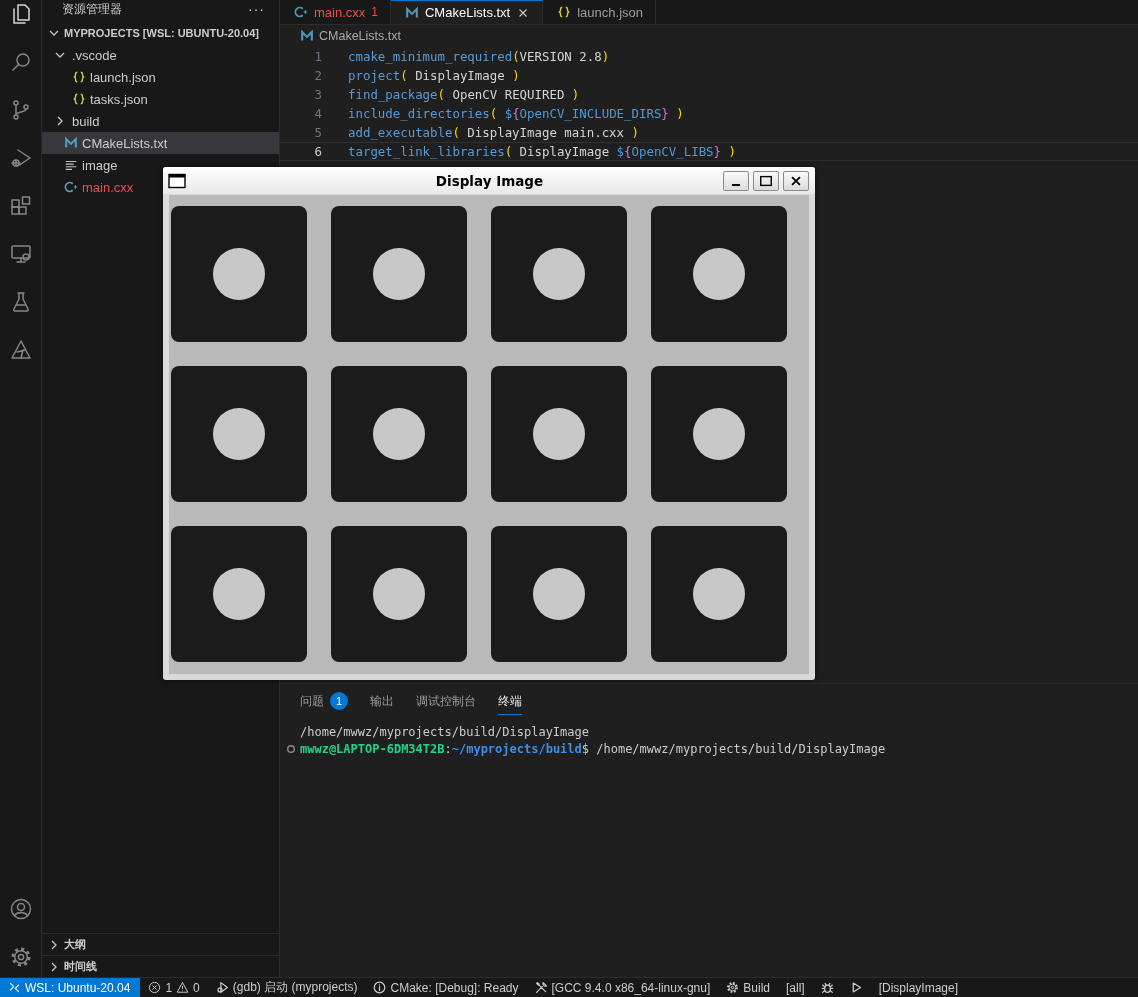 This screenshot has height=997, width=1138. Describe the element at coordinates (795, 987) in the screenshot. I see `status-item: [all]` at that location.